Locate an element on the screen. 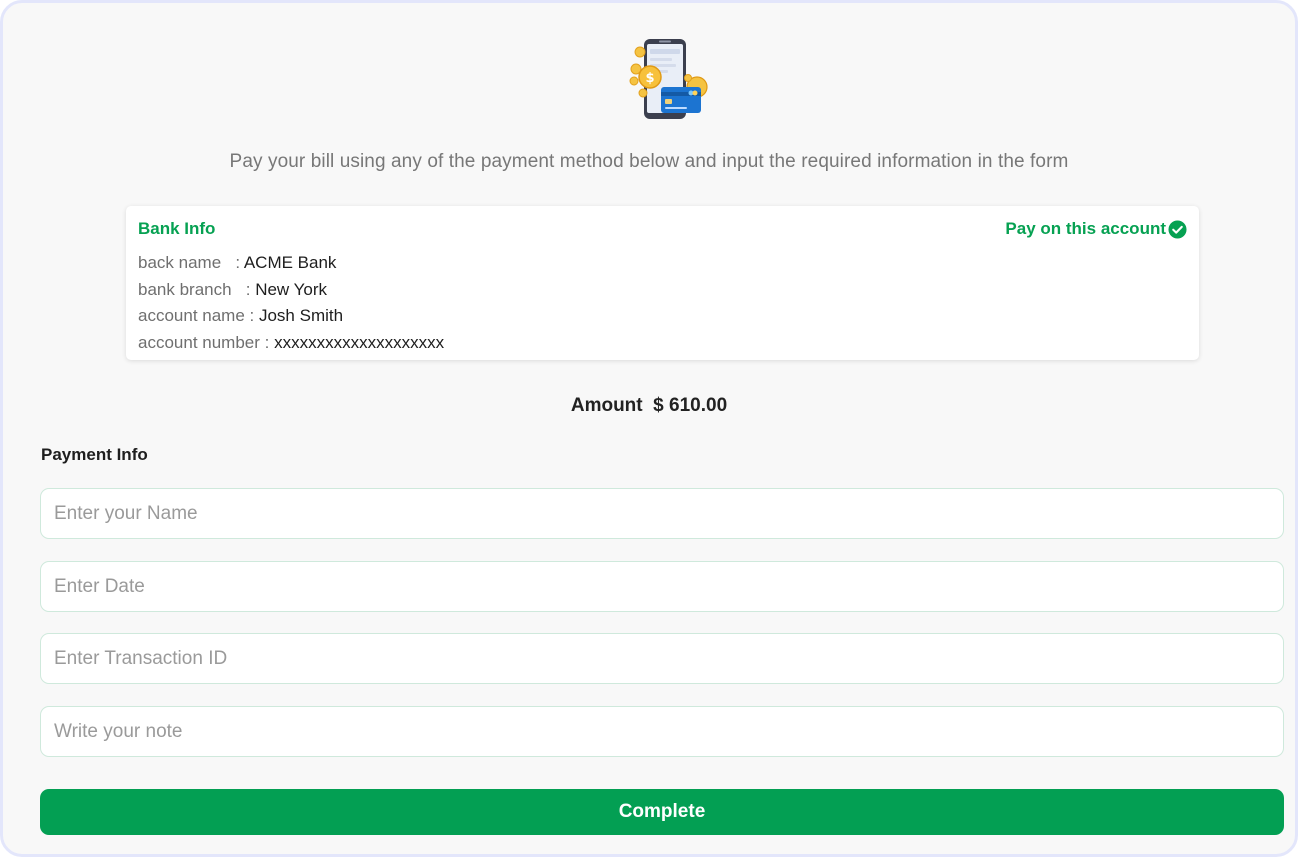 This screenshot has height=857, width=1298. bank-row-value: New York is located at coordinates (291, 289).